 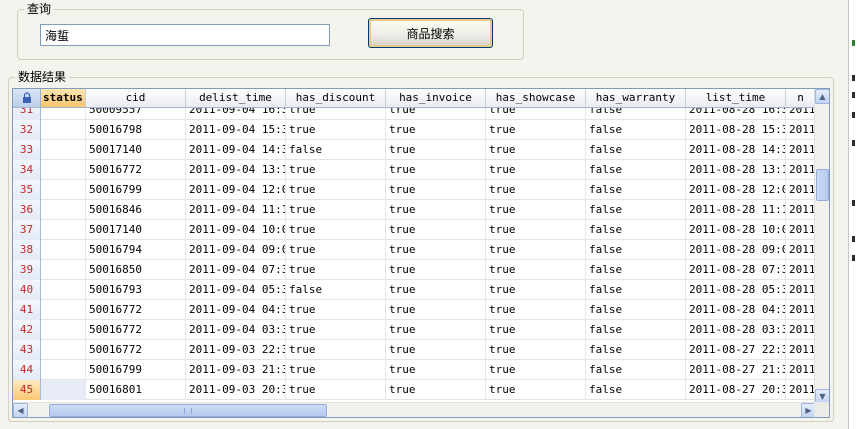 What do you see at coordinates (801, 98) in the screenshot?
I see `column-header-next: n` at bounding box center [801, 98].